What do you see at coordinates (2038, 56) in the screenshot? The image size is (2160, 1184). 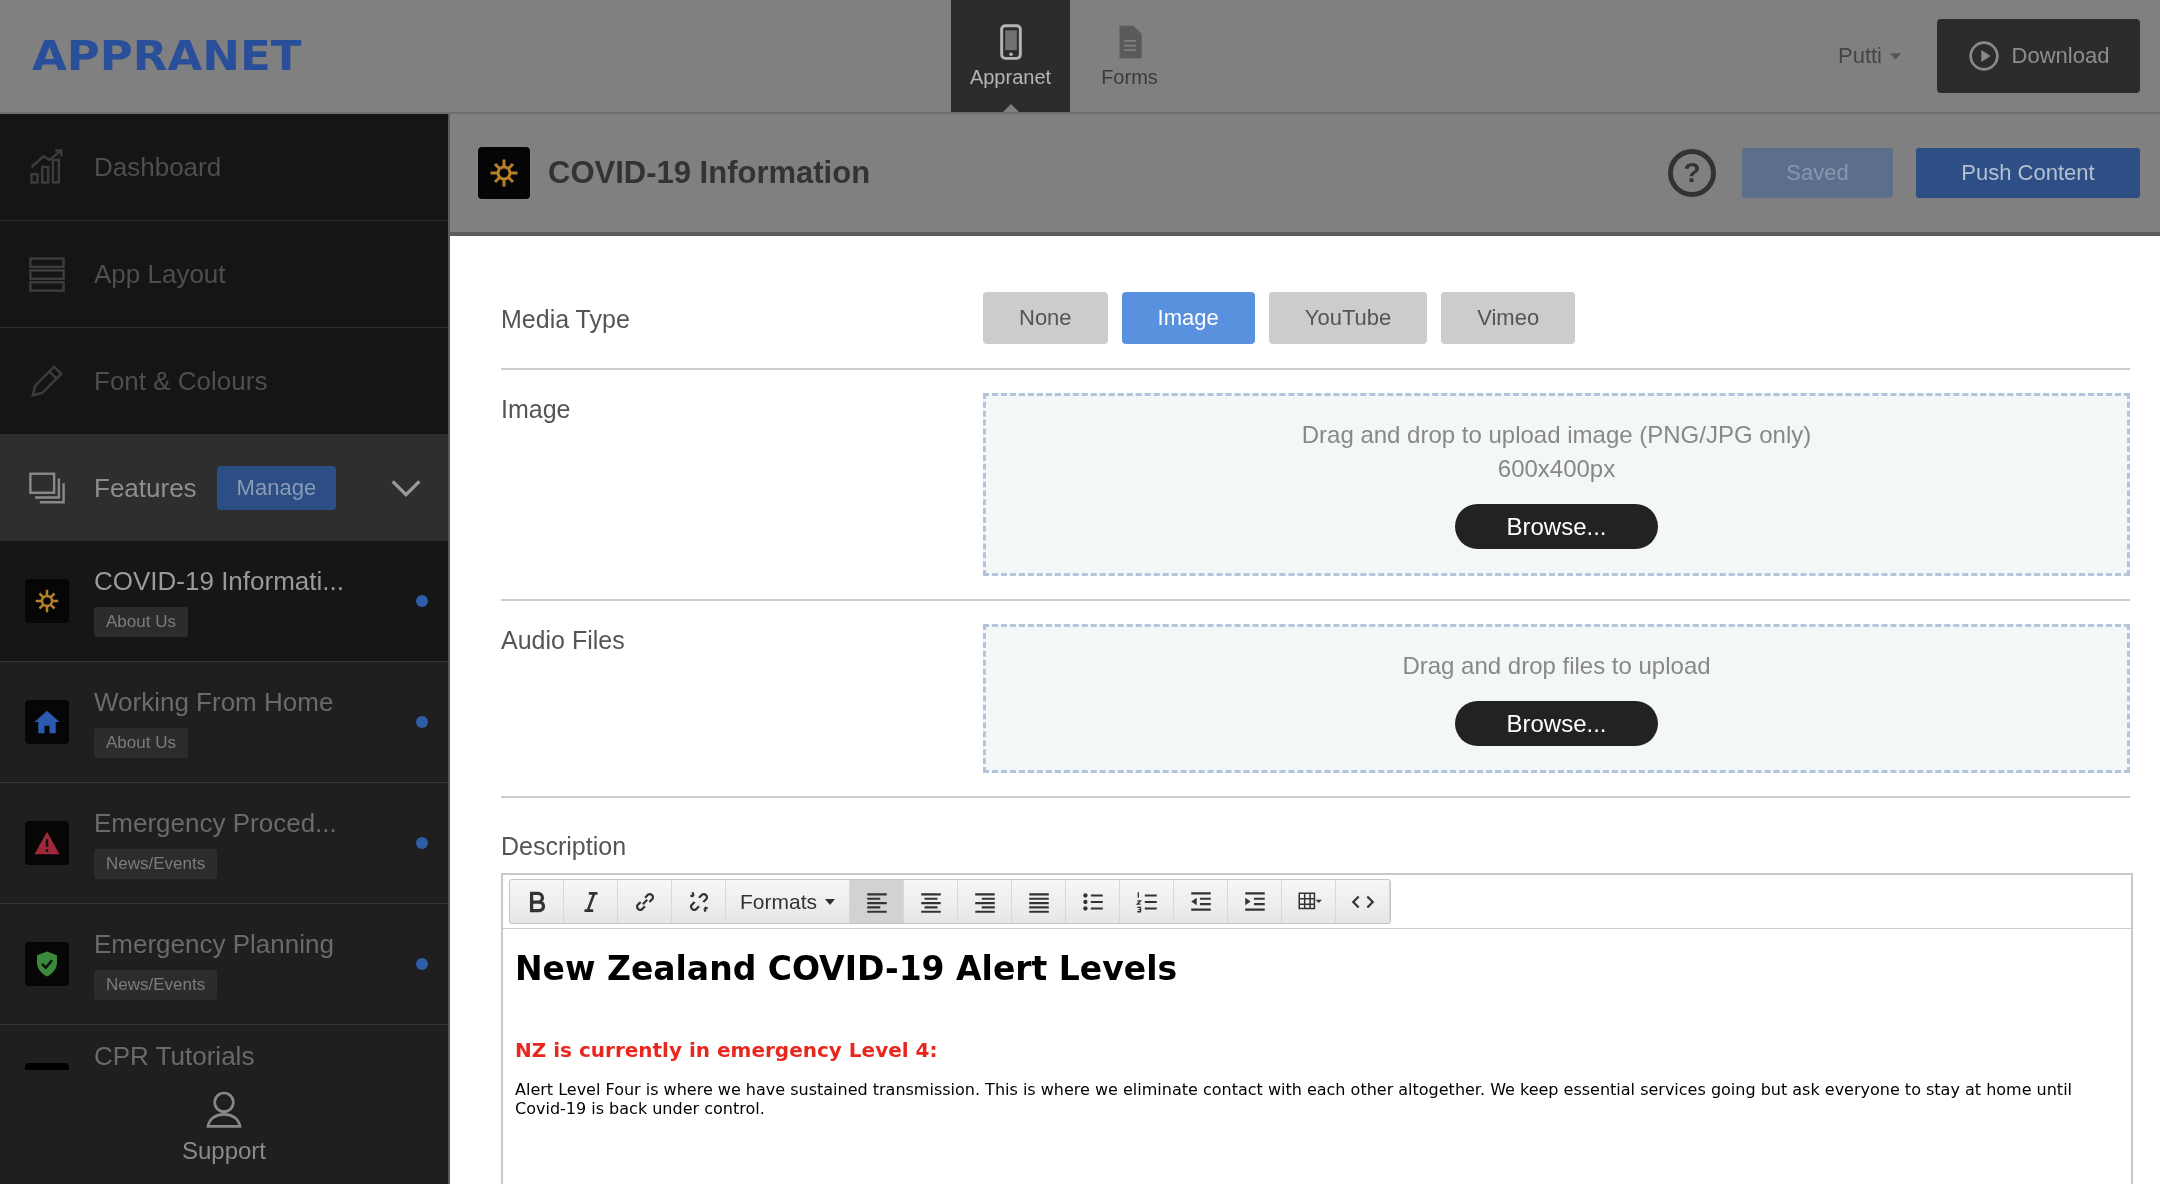 I see `download-button: Download` at bounding box center [2038, 56].